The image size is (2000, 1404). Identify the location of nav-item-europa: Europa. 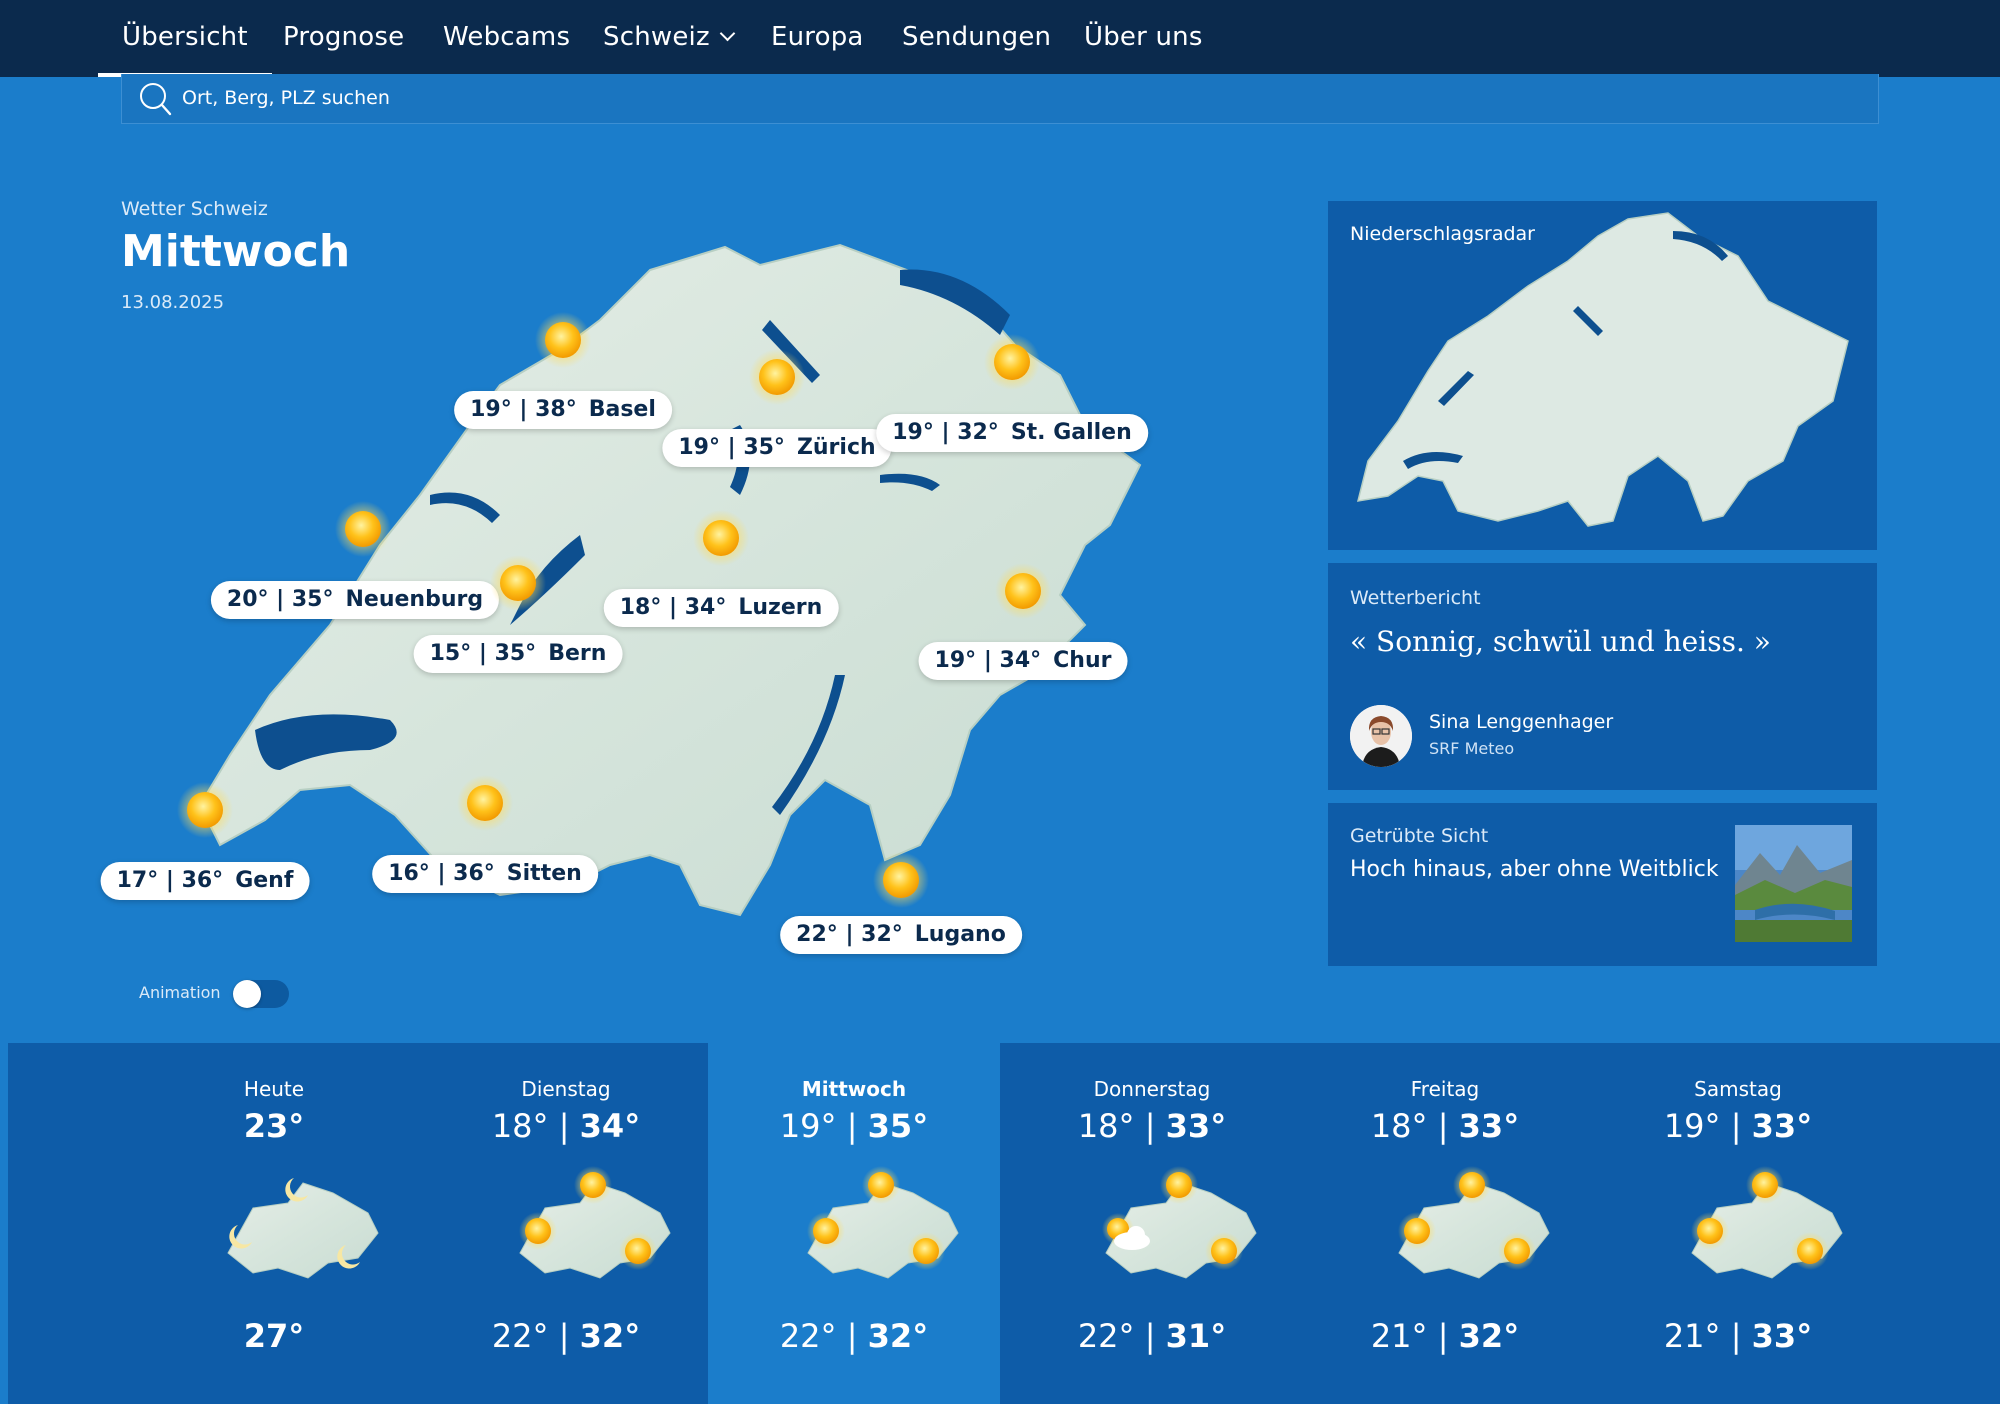
(817, 38).